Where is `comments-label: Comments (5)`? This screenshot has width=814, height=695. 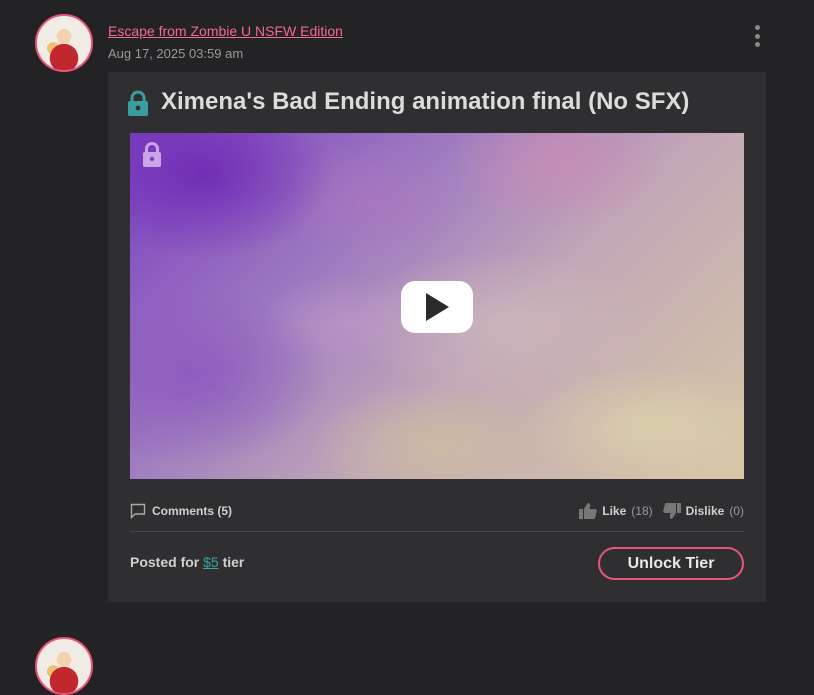
comments-label: Comments (5) is located at coordinates (192, 511).